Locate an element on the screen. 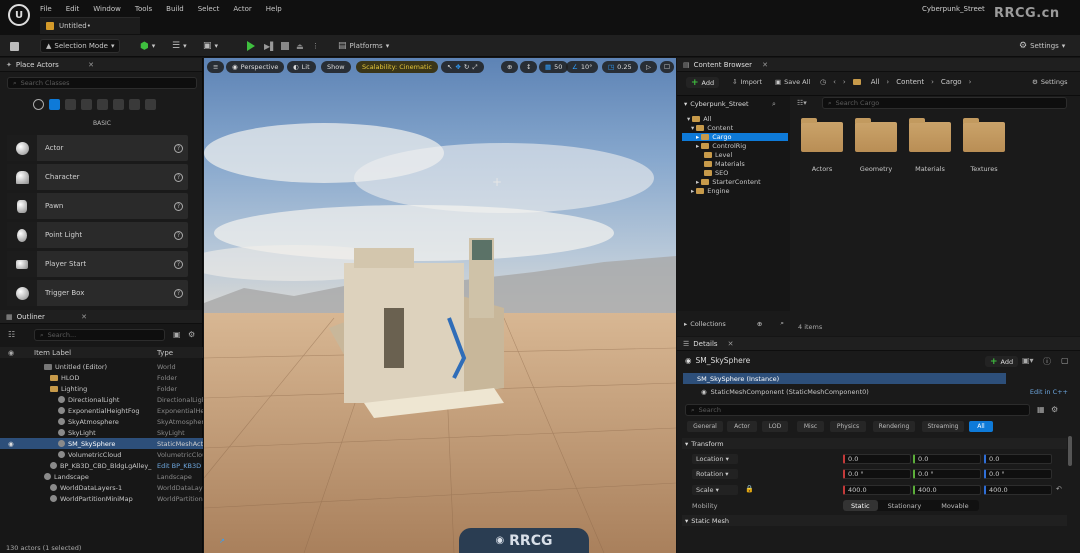 The height and width of the screenshot is (553, 1080). tree-item-materials: Materials is located at coordinates (724, 164).